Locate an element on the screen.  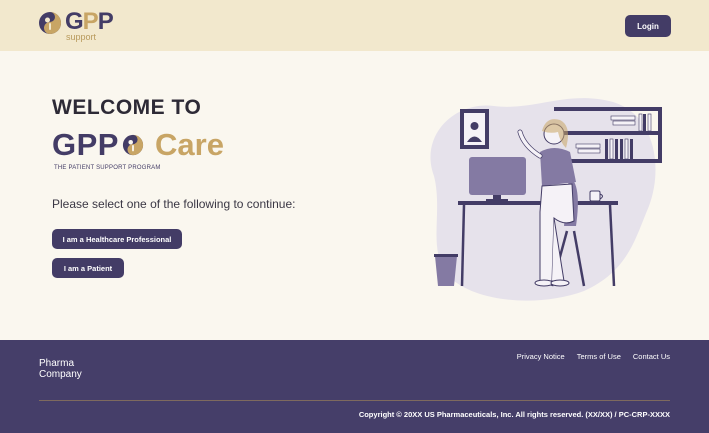
footer-links: Privacy Notice Terms of Use Contact Us is located at coordinates (593, 356).